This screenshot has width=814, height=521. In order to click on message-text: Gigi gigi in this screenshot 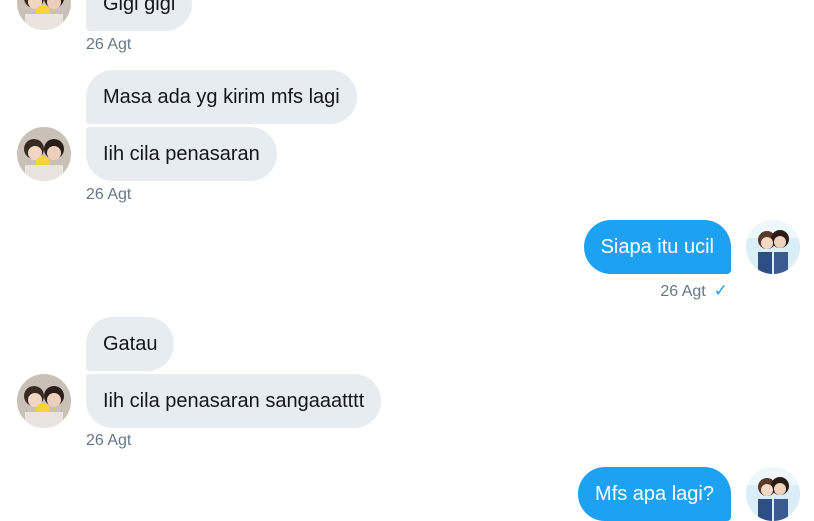, I will do `click(139, 7)`.